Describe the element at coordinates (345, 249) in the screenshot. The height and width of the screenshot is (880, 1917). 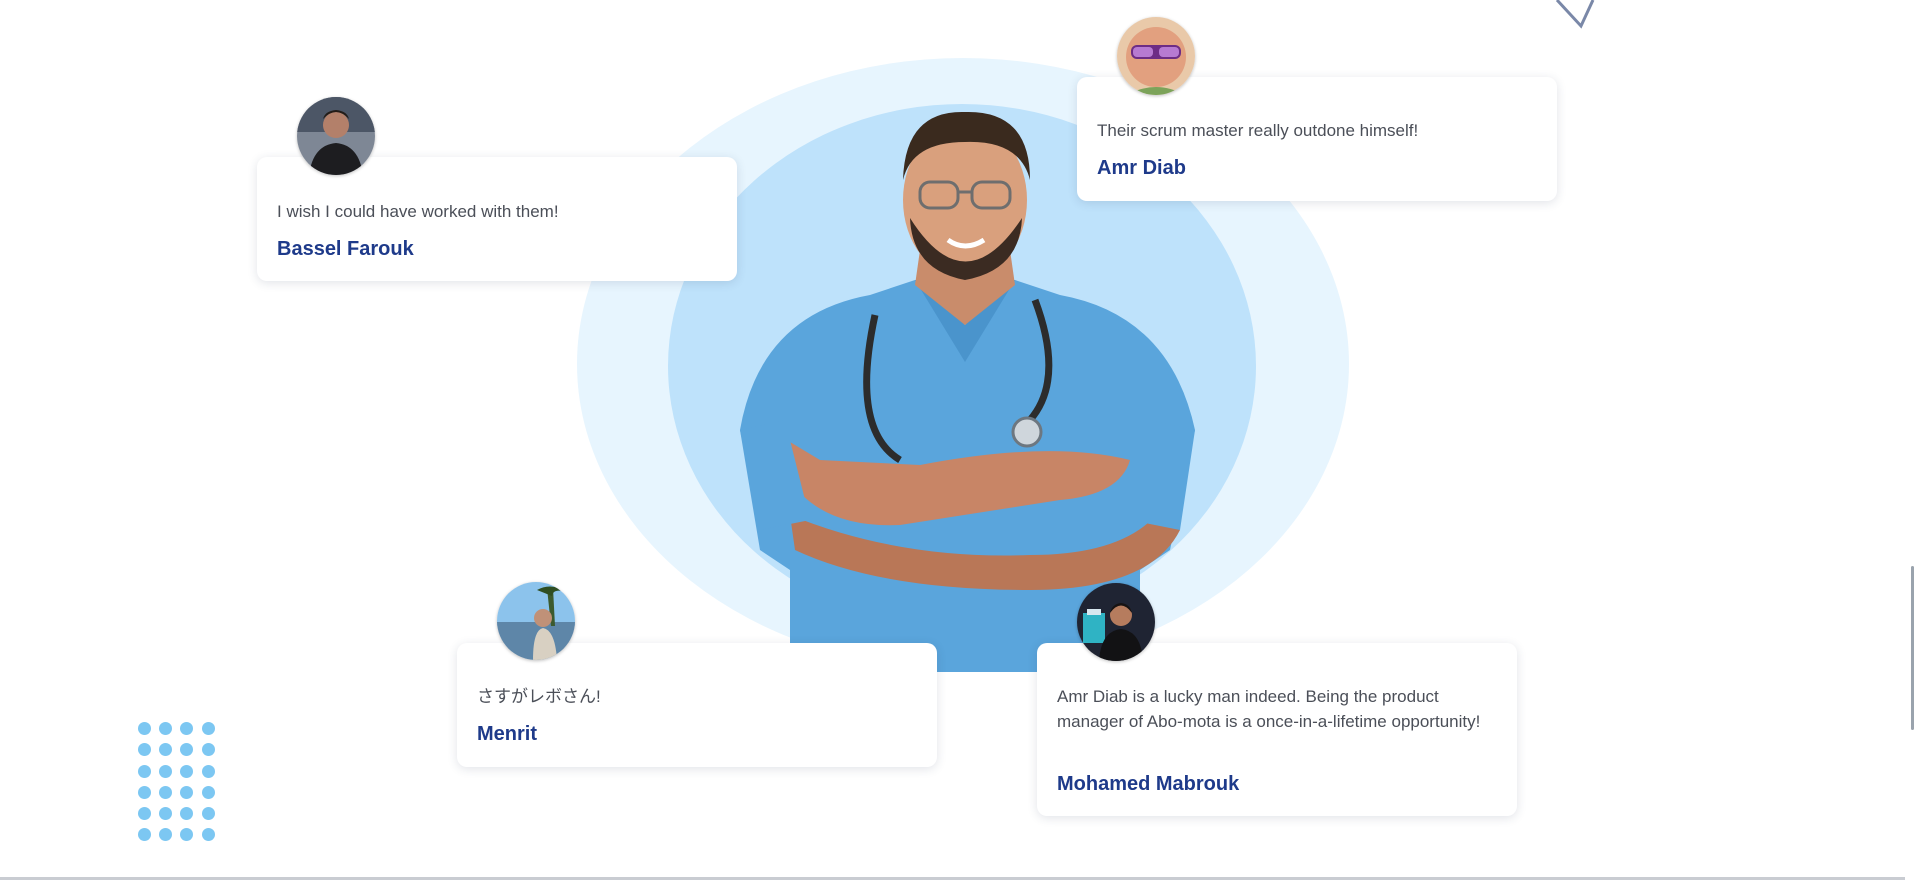
I see `testimonial-author: Bassel Farouk` at that location.